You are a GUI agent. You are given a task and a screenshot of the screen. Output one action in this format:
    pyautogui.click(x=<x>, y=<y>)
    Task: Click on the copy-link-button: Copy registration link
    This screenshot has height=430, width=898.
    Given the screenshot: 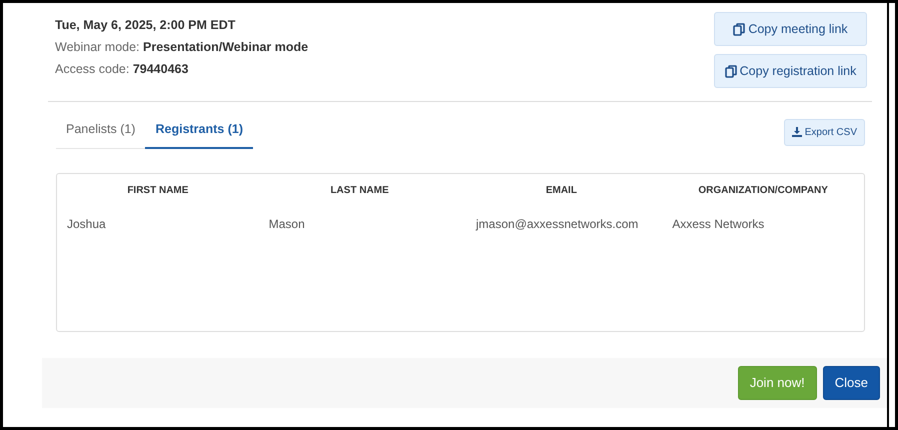 What is the action you would take?
    pyautogui.click(x=790, y=71)
    